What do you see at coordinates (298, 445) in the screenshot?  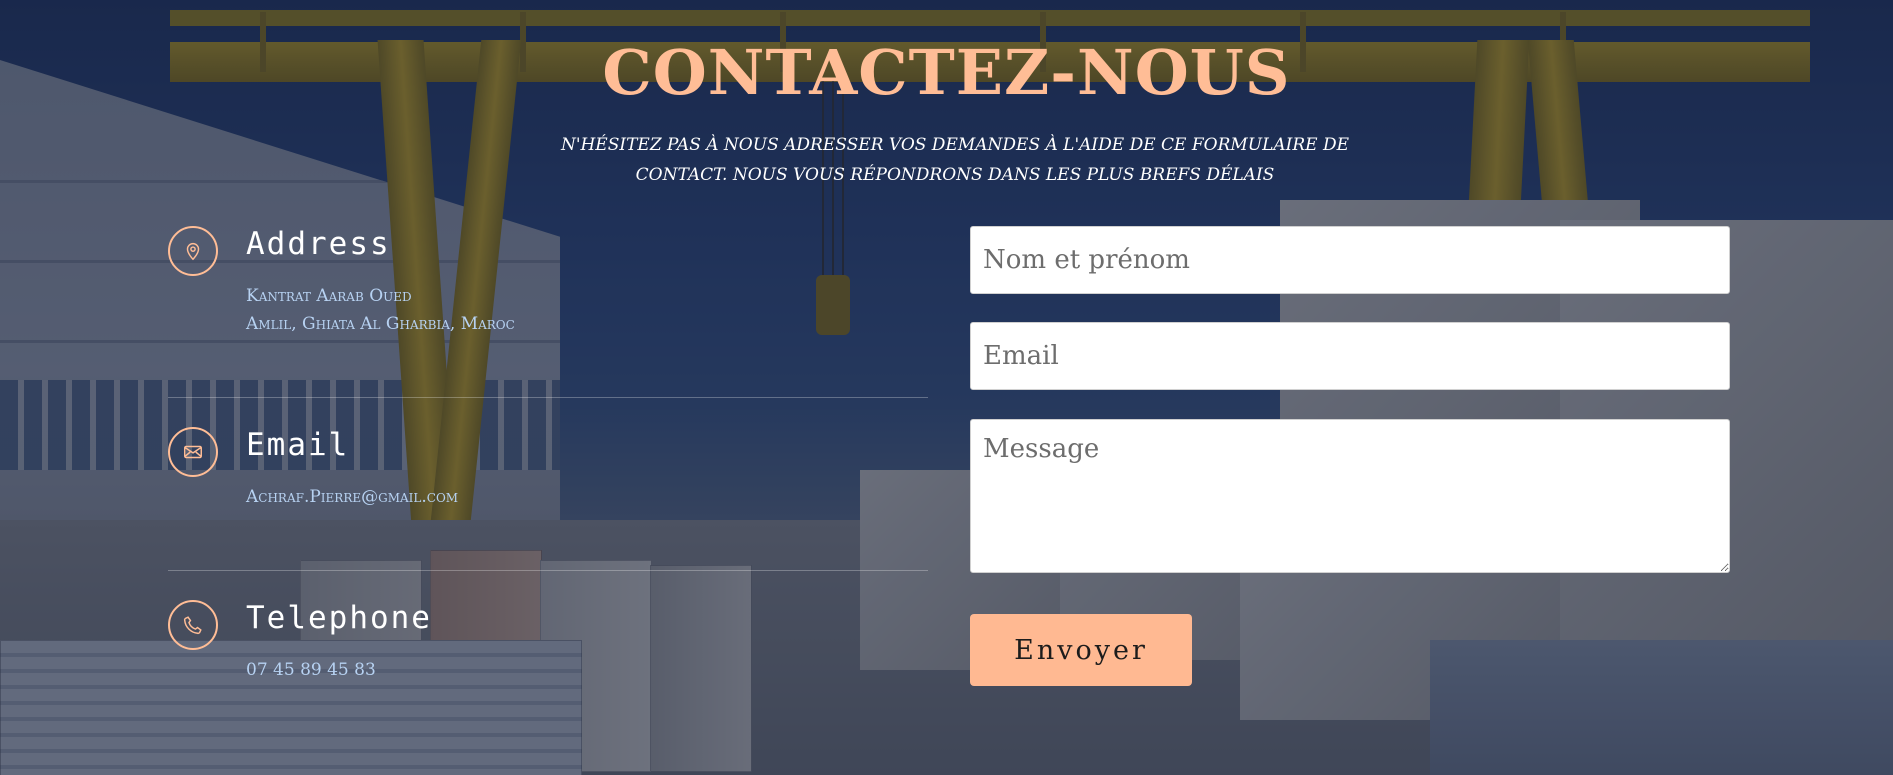 I see `email-title: Email` at bounding box center [298, 445].